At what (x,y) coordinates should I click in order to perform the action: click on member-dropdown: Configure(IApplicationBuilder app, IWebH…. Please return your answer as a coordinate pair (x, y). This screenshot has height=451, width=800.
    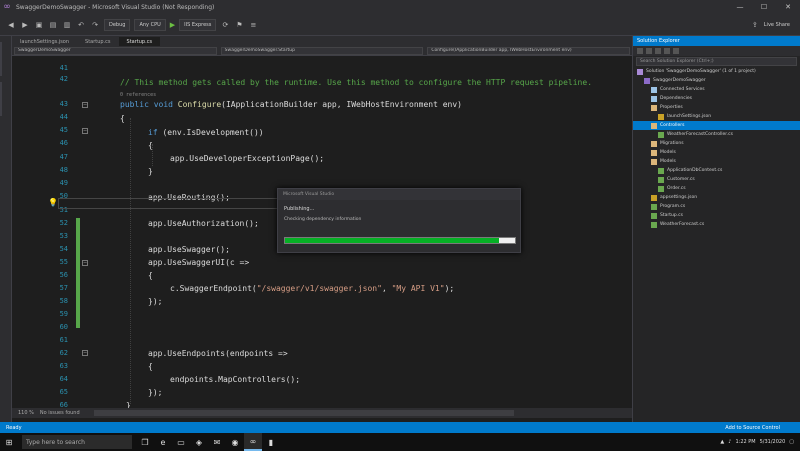
    Looking at the image, I should click on (529, 50).